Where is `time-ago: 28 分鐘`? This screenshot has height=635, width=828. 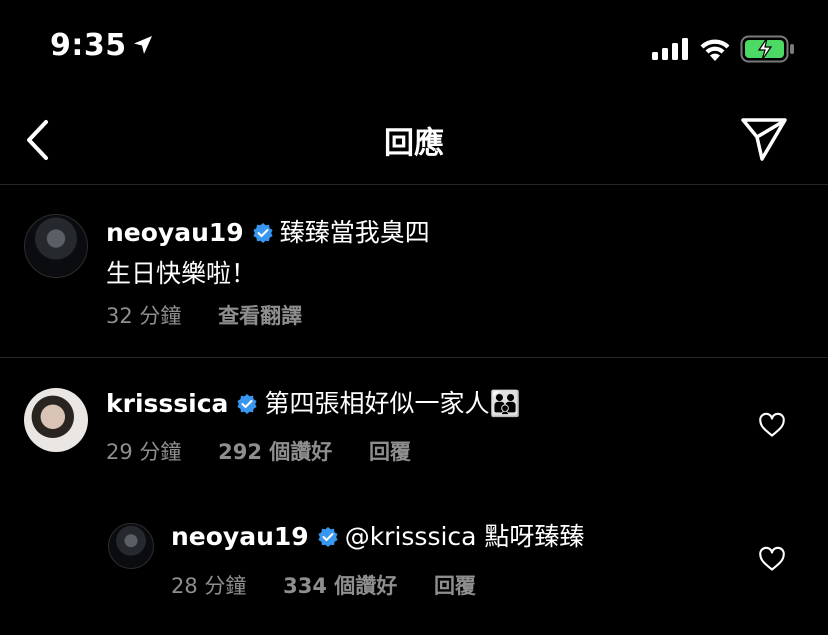 time-ago: 28 分鐘 is located at coordinates (209, 586).